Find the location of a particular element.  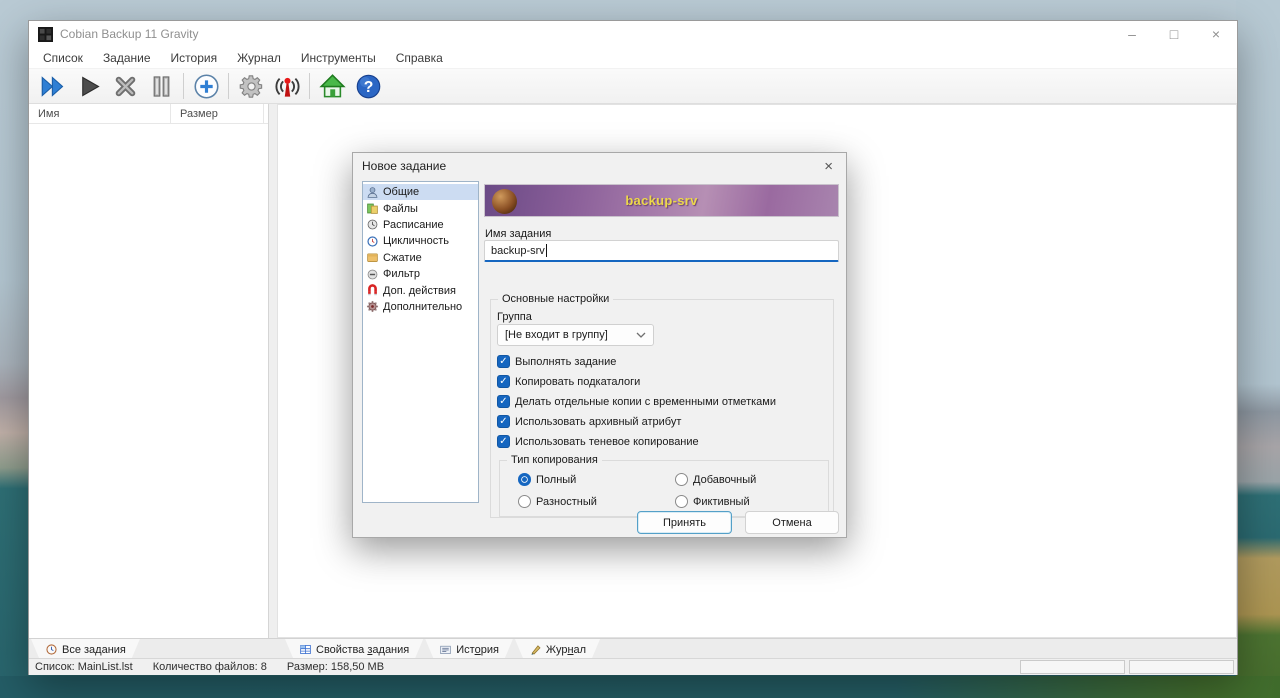

menu-tools: Инструменты is located at coordinates (338, 58).